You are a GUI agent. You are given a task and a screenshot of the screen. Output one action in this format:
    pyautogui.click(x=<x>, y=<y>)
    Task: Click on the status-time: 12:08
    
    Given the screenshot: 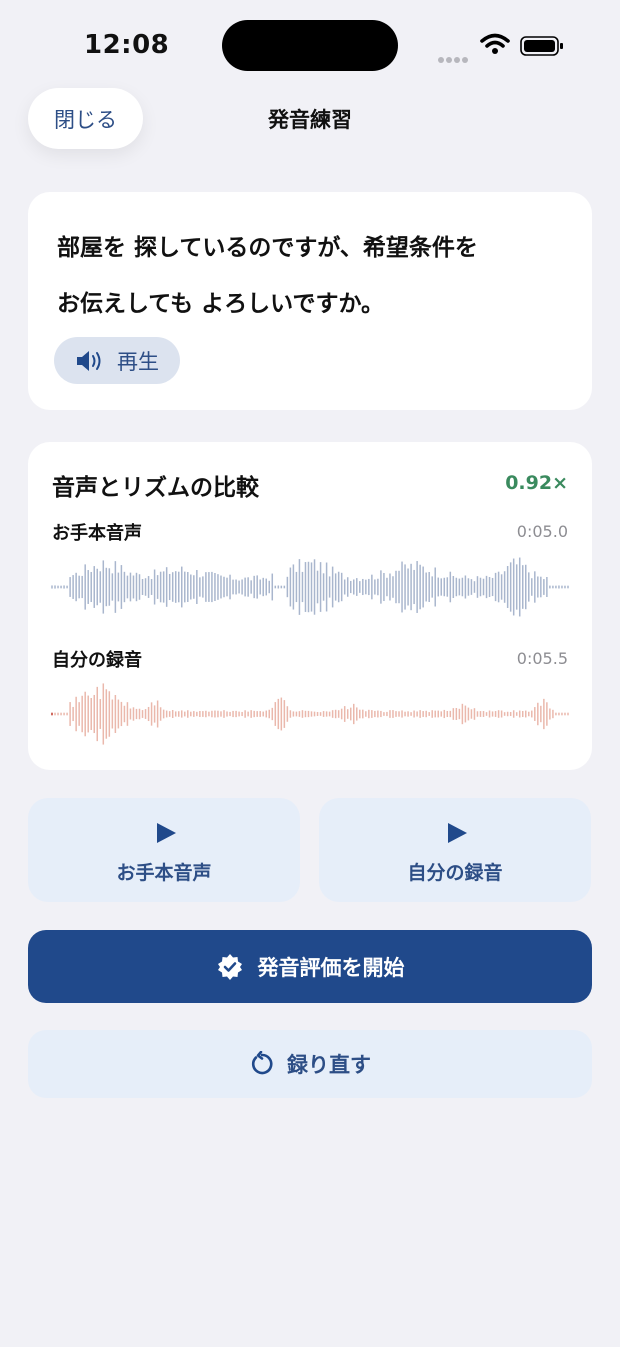 What is the action you would take?
    pyautogui.click(x=127, y=45)
    